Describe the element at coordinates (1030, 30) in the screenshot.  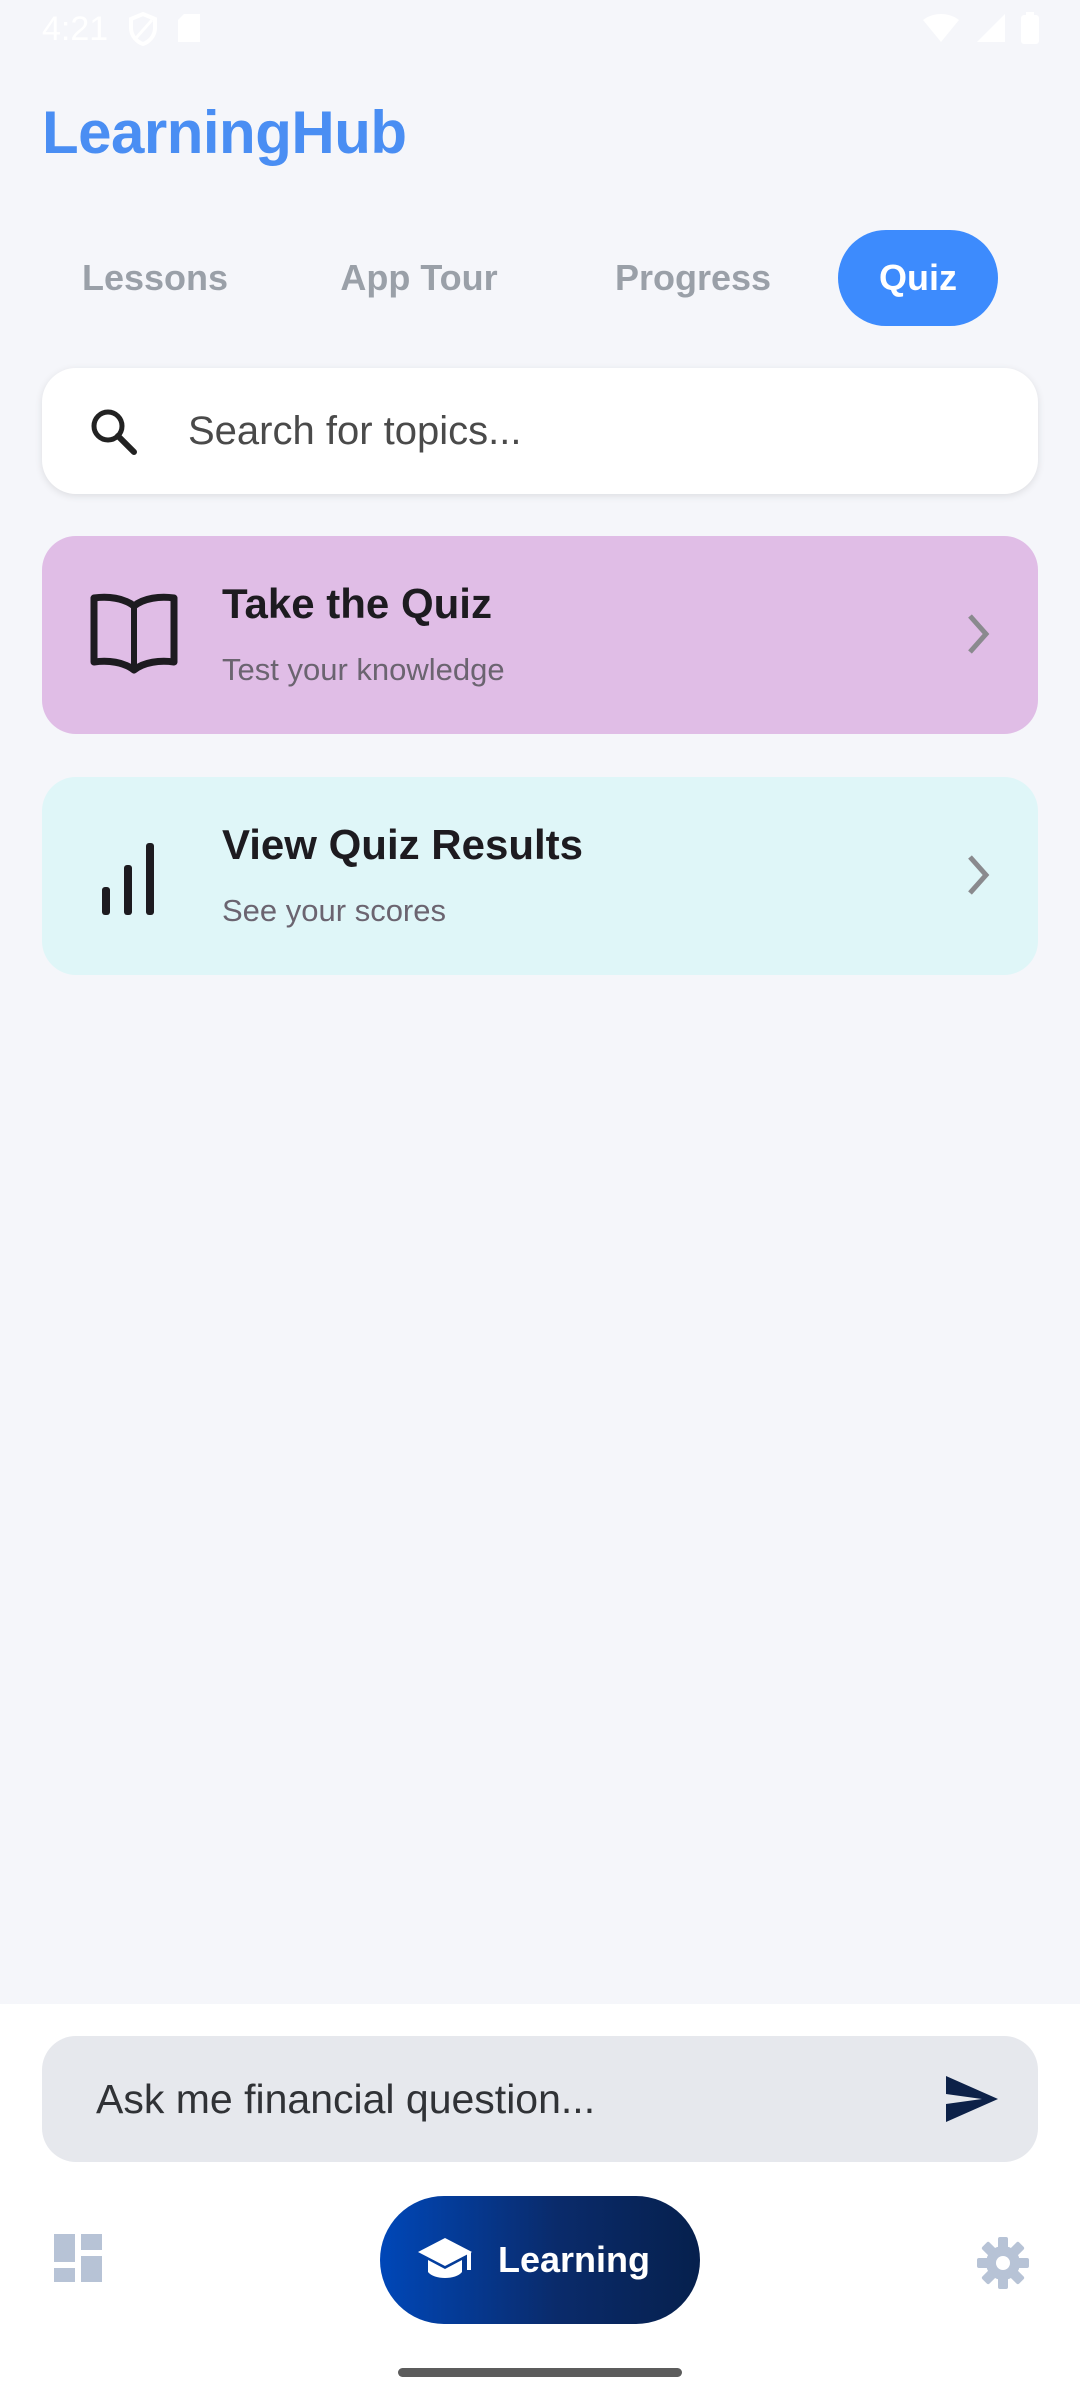
I see `battery-icon` at that location.